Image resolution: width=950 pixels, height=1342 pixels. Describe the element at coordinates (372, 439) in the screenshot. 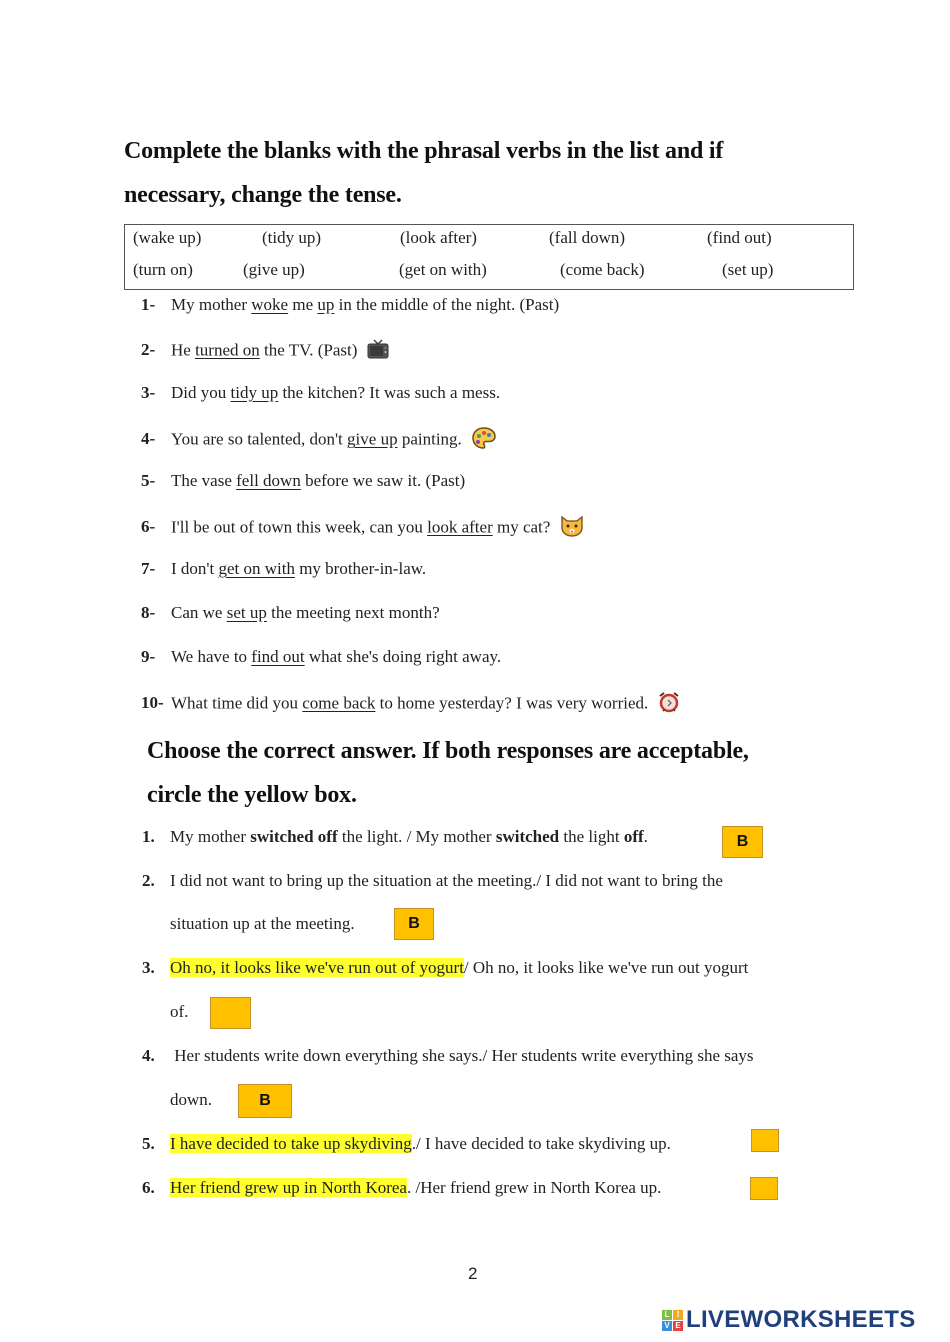

I see `sentence-answer-phrase: give up` at that location.